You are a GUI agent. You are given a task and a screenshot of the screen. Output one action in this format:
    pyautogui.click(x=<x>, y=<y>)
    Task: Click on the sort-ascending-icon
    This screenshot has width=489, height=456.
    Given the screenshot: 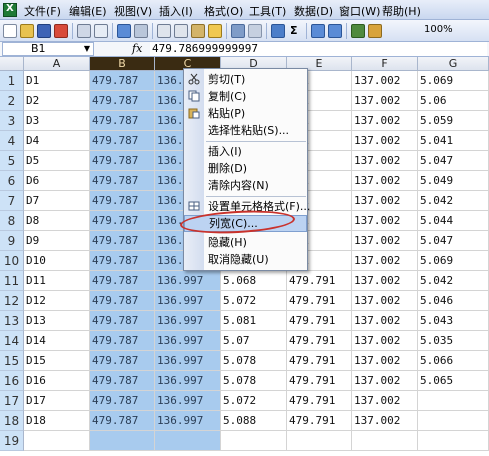 What is the action you would take?
    pyautogui.click(x=318, y=31)
    